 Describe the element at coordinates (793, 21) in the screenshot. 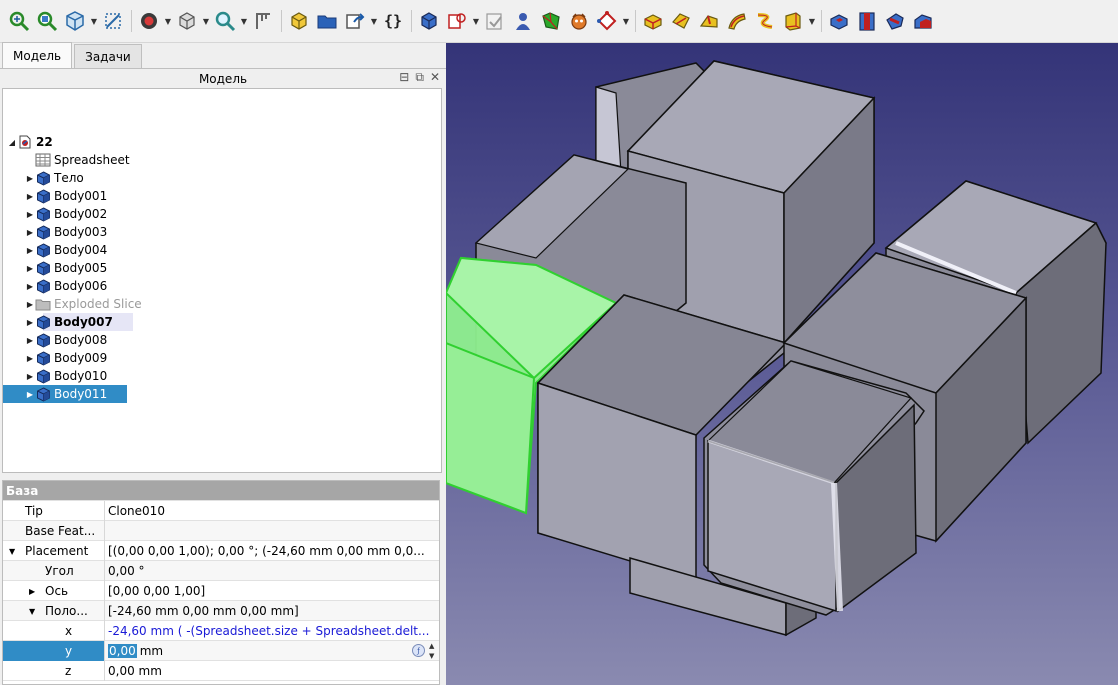

I see `additive-box-icon` at that location.